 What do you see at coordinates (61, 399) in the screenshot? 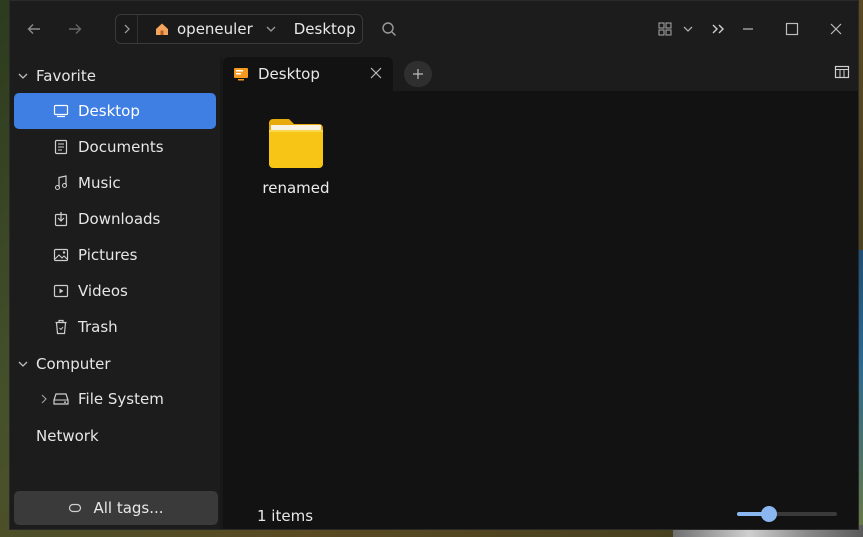
I see `drive-icon` at bounding box center [61, 399].